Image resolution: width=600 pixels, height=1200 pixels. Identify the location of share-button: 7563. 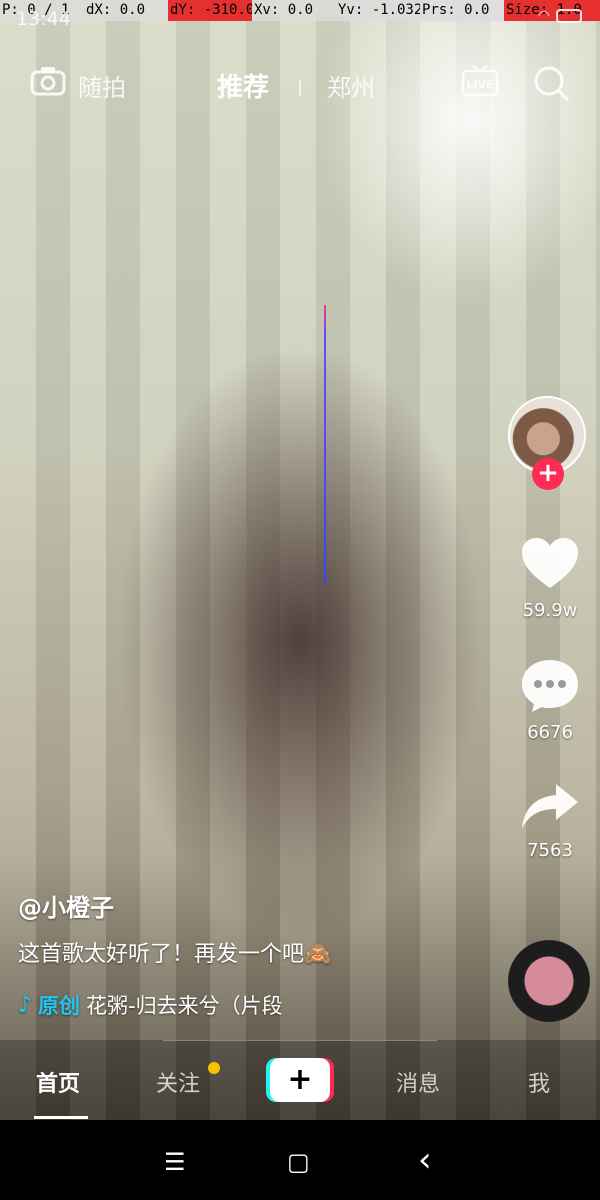
(550, 820).